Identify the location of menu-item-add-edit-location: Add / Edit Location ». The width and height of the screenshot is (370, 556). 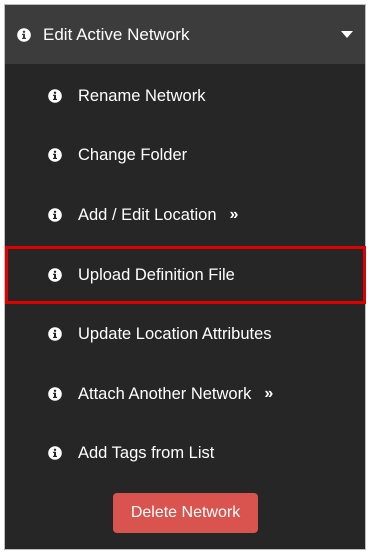
(185, 215).